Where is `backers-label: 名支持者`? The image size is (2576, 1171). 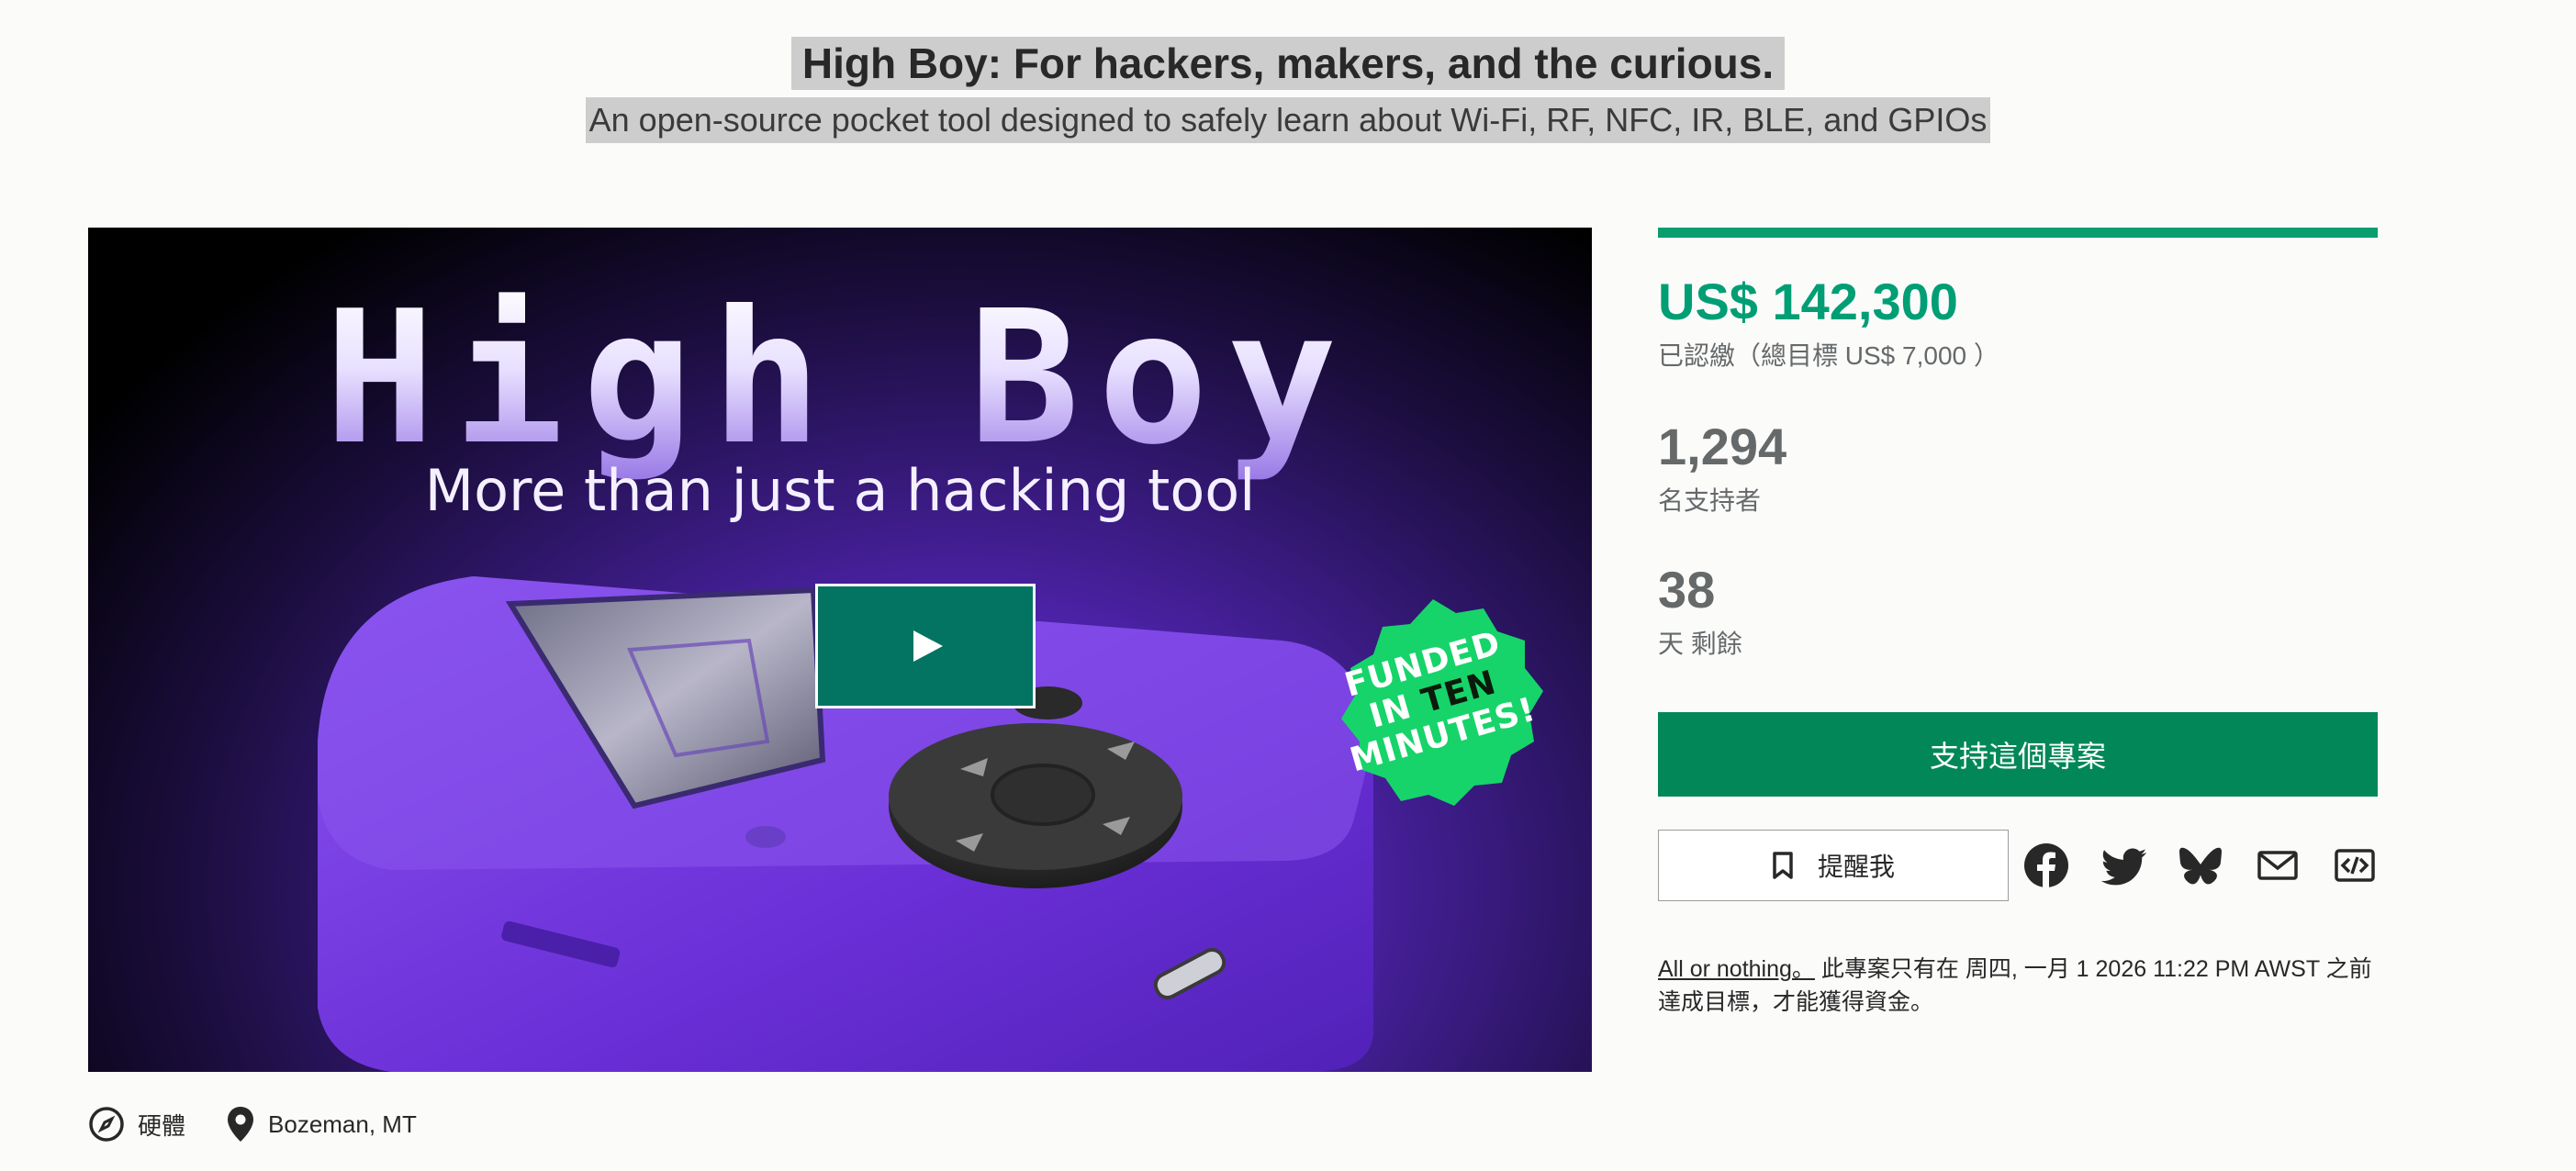
backers-label: 名支持者 is located at coordinates (1710, 500).